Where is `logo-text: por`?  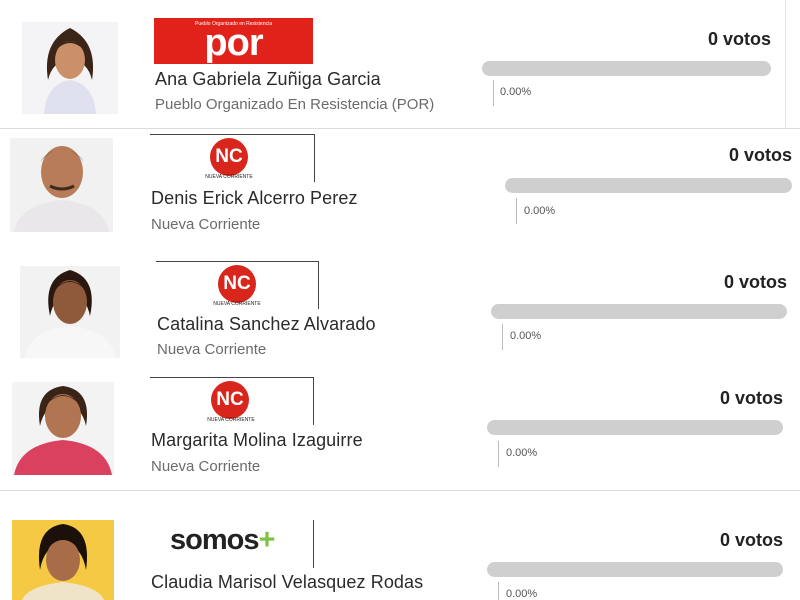
logo-text: por is located at coordinates (233, 43).